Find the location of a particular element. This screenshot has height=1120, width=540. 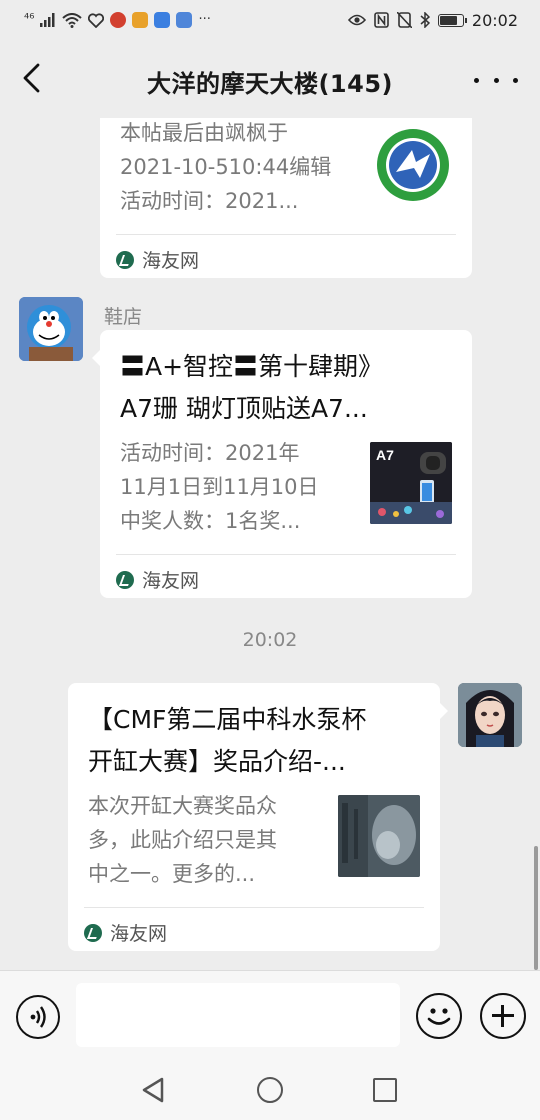

system-recents-icon is located at coordinates (385, 1090).